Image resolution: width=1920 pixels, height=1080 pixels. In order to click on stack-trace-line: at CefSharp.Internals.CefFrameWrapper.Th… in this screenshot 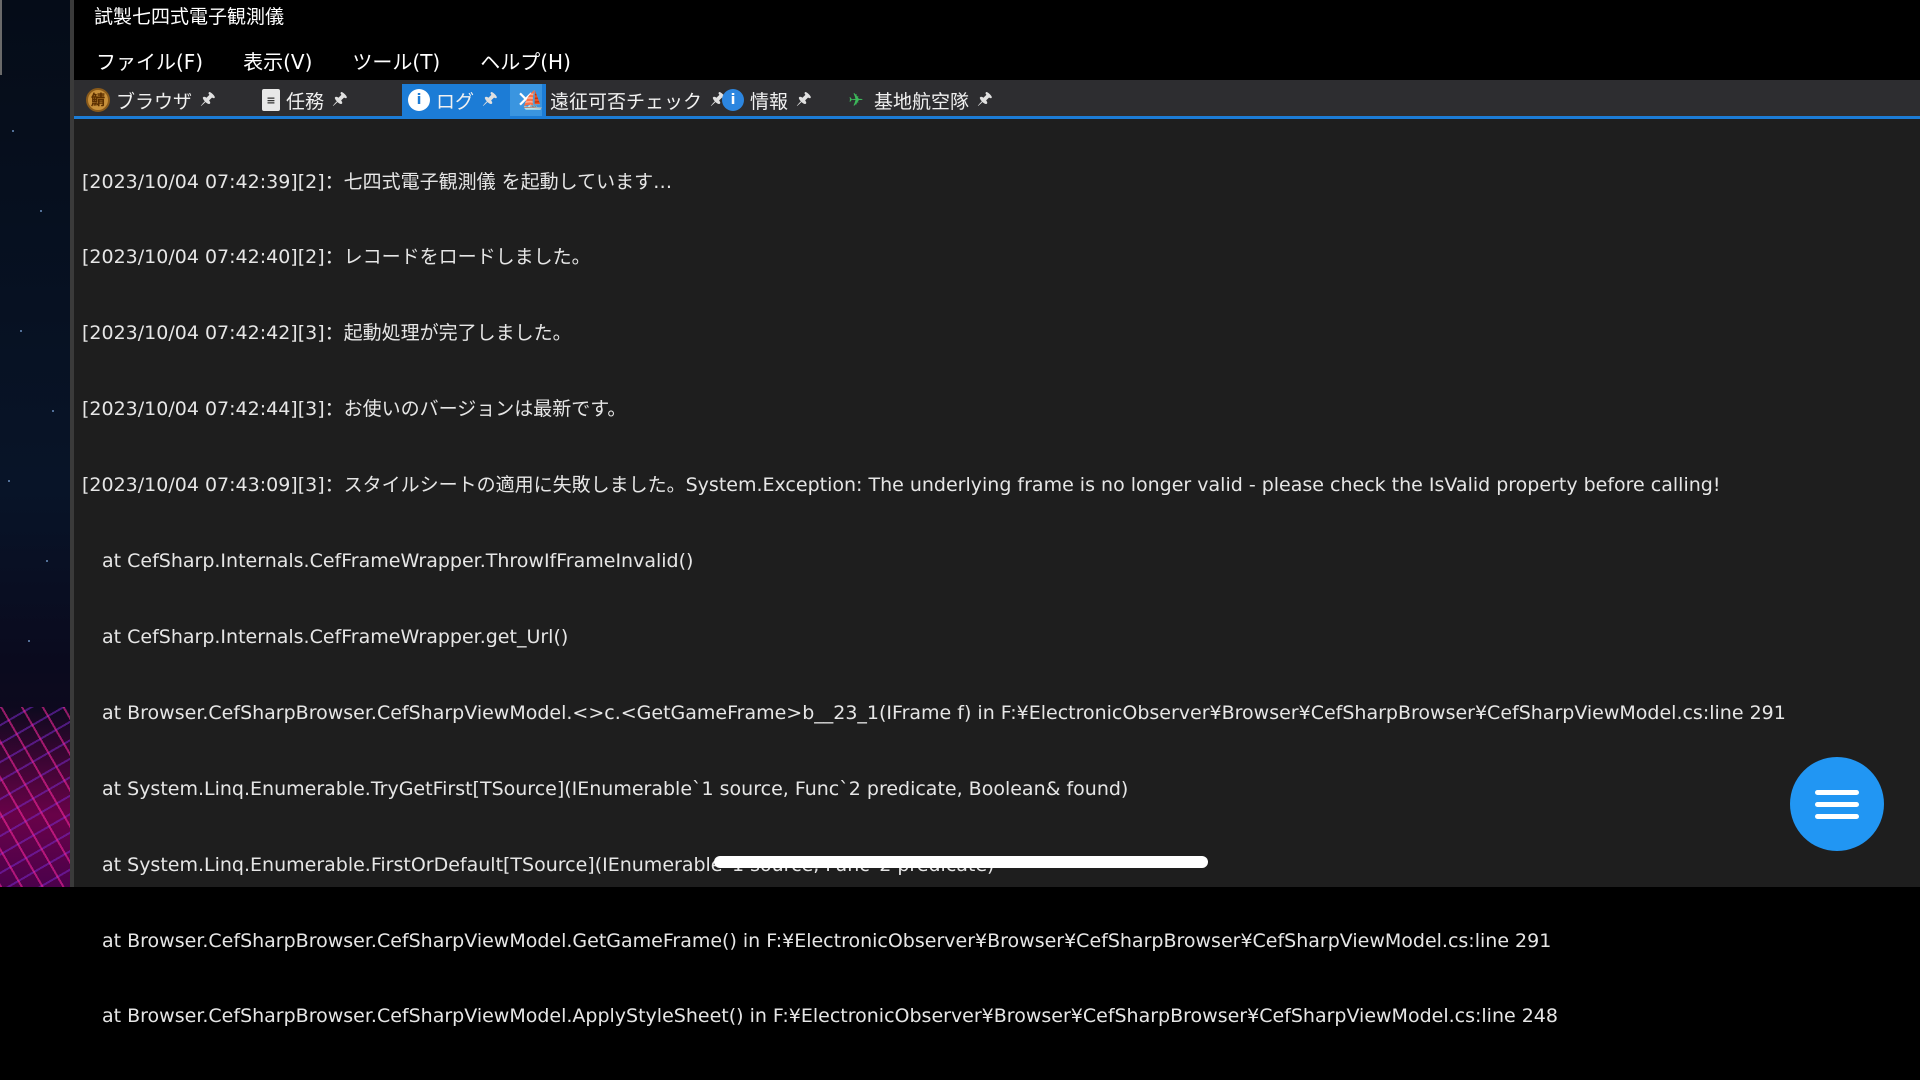, I will do `click(398, 561)`.